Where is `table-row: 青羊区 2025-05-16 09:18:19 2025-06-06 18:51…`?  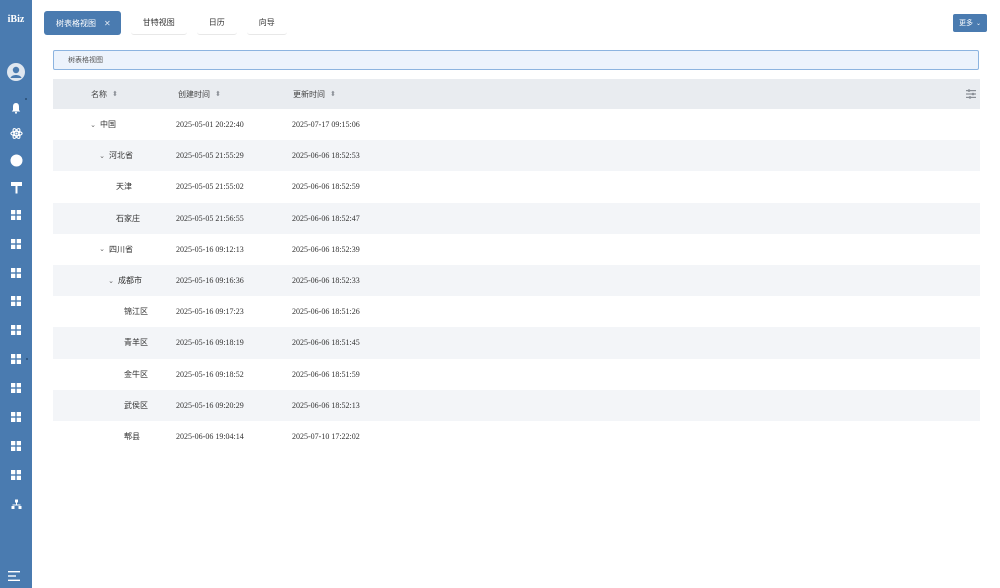
table-row: 青羊区 2025-05-16 09:18:19 2025-06-06 18:51… is located at coordinates (516, 343).